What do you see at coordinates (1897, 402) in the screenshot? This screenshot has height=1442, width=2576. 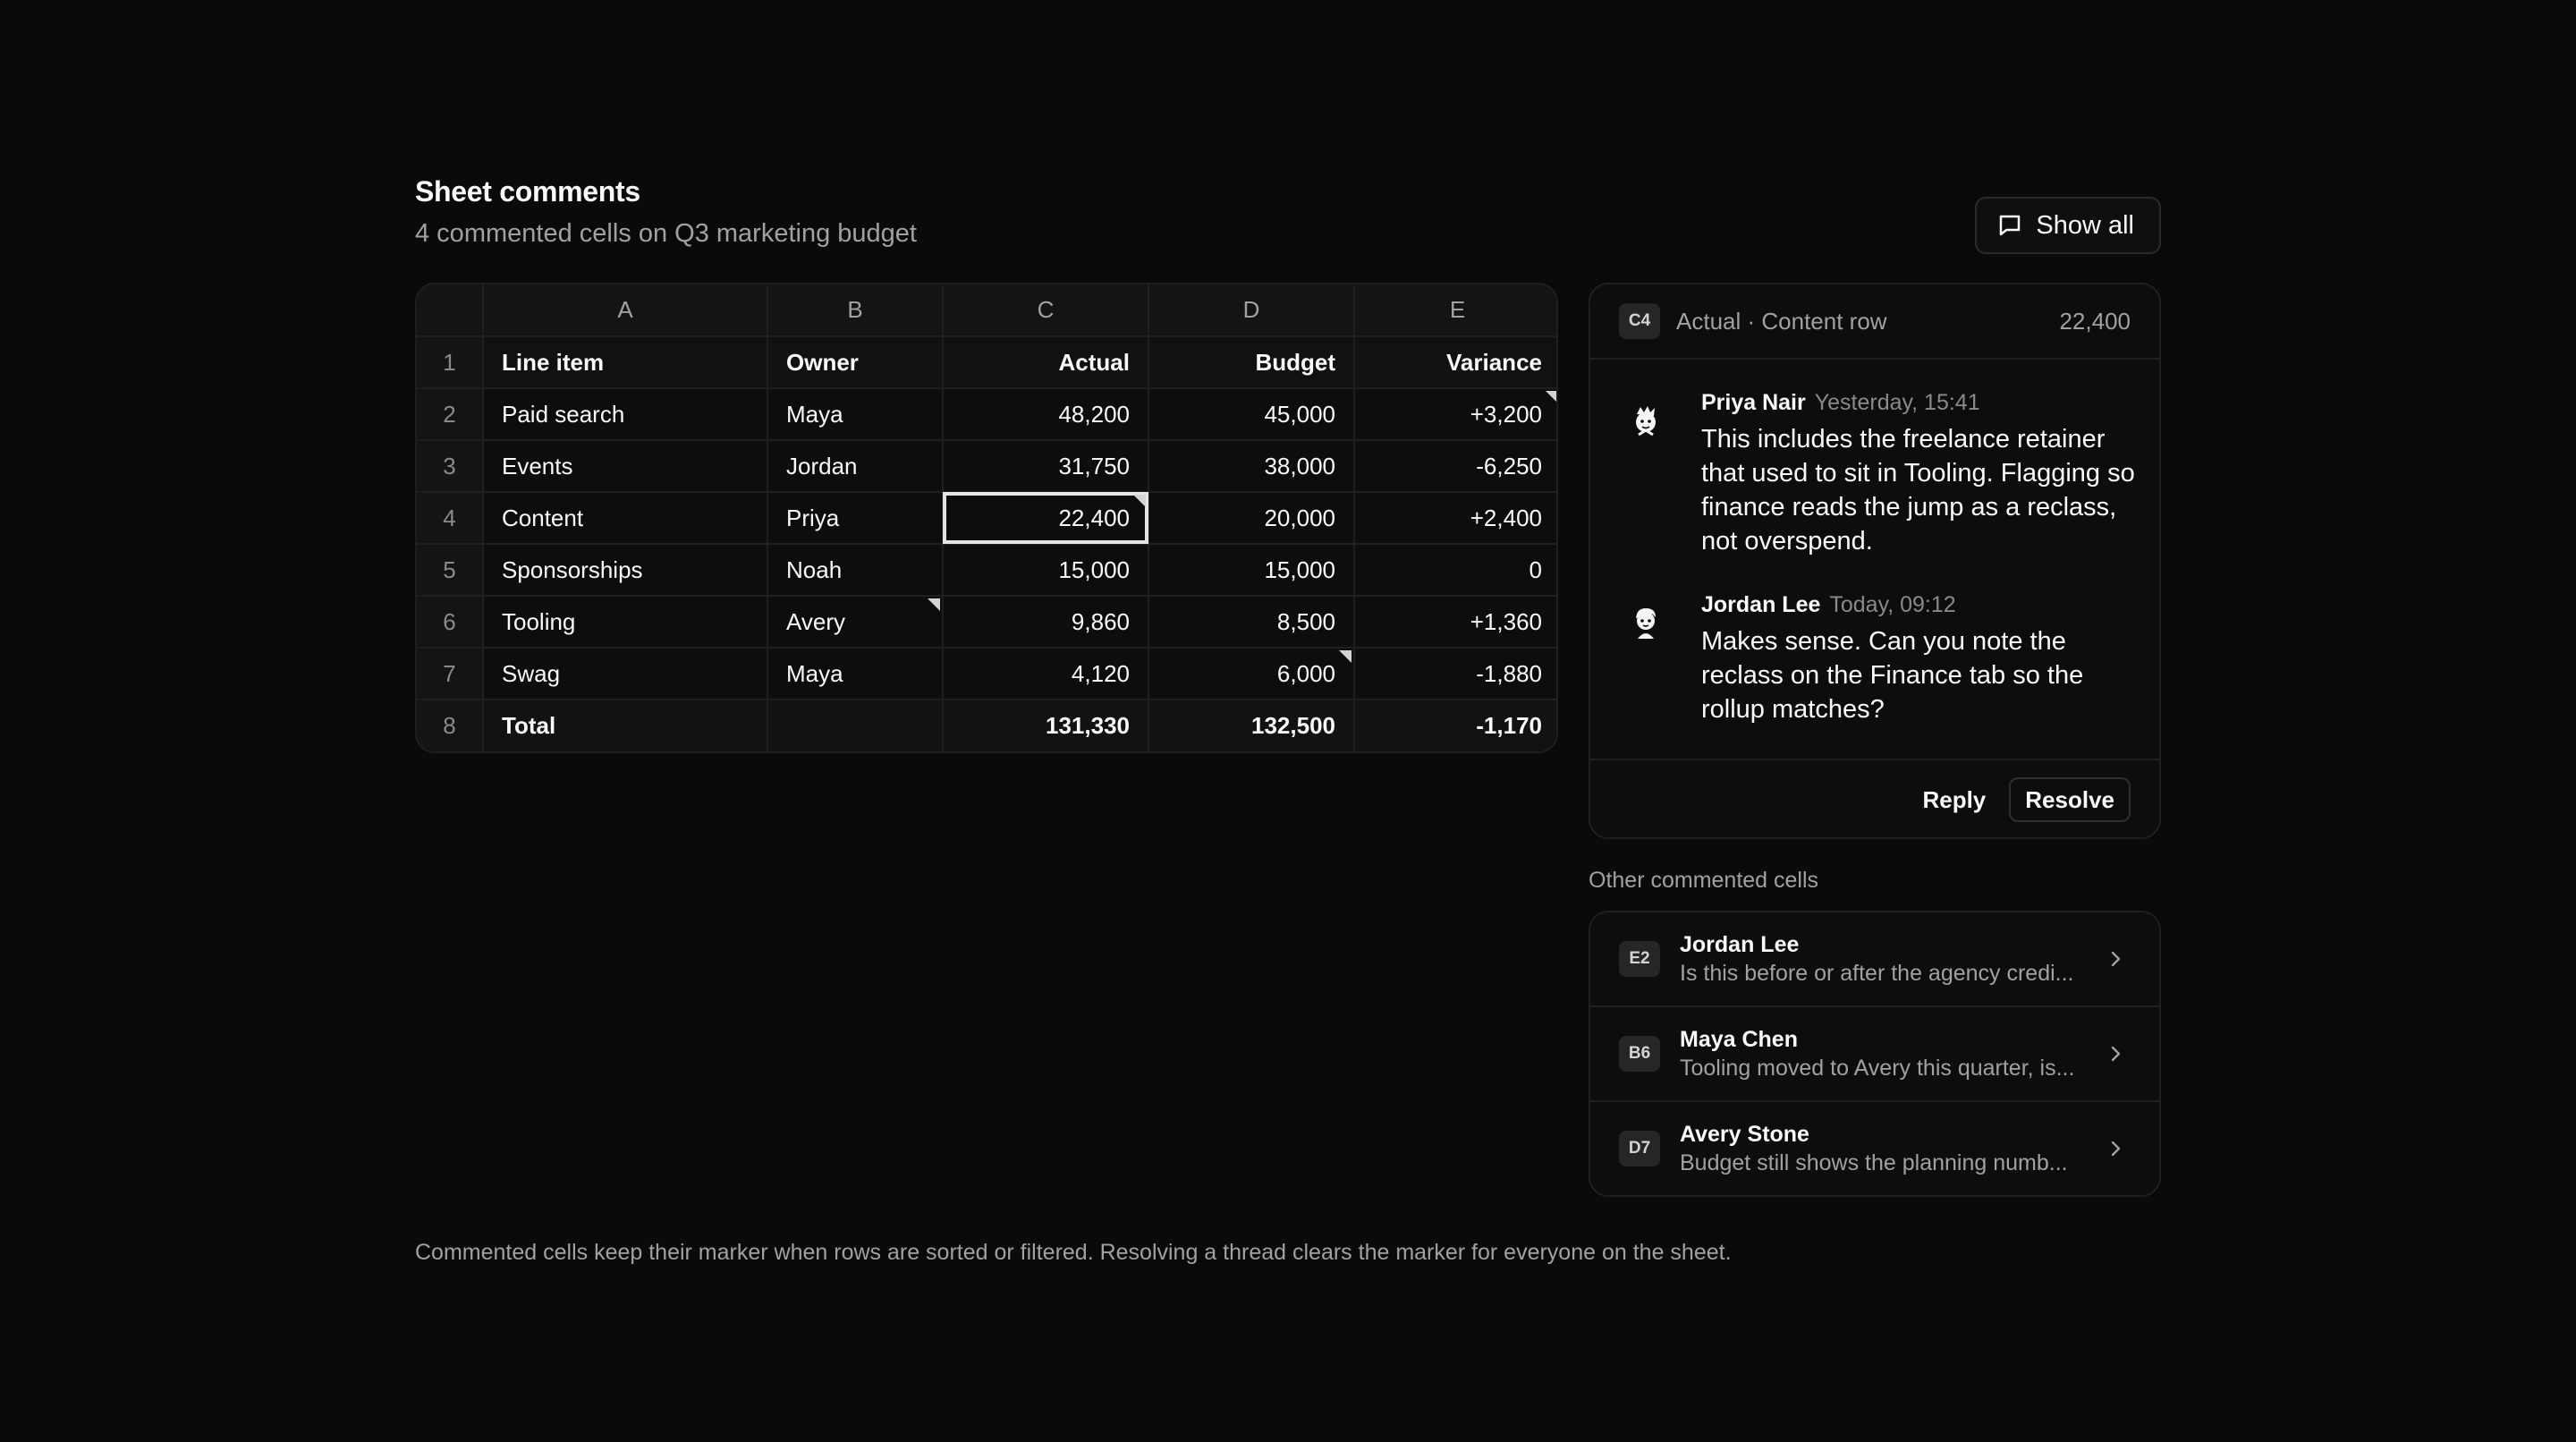 I see `comment-time: Yesterday, 15:41` at bounding box center [1897, 402].